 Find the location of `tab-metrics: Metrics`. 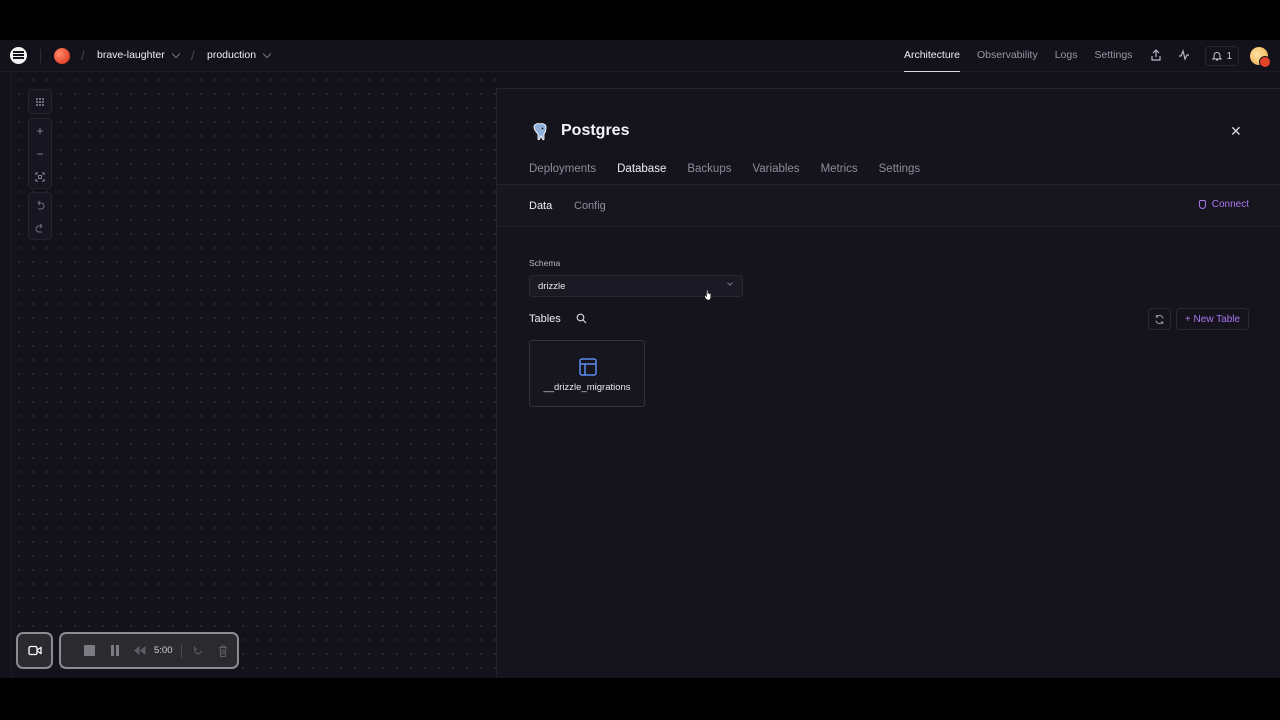

tab-metrics: Metrics is located at coordinates (839, 172).